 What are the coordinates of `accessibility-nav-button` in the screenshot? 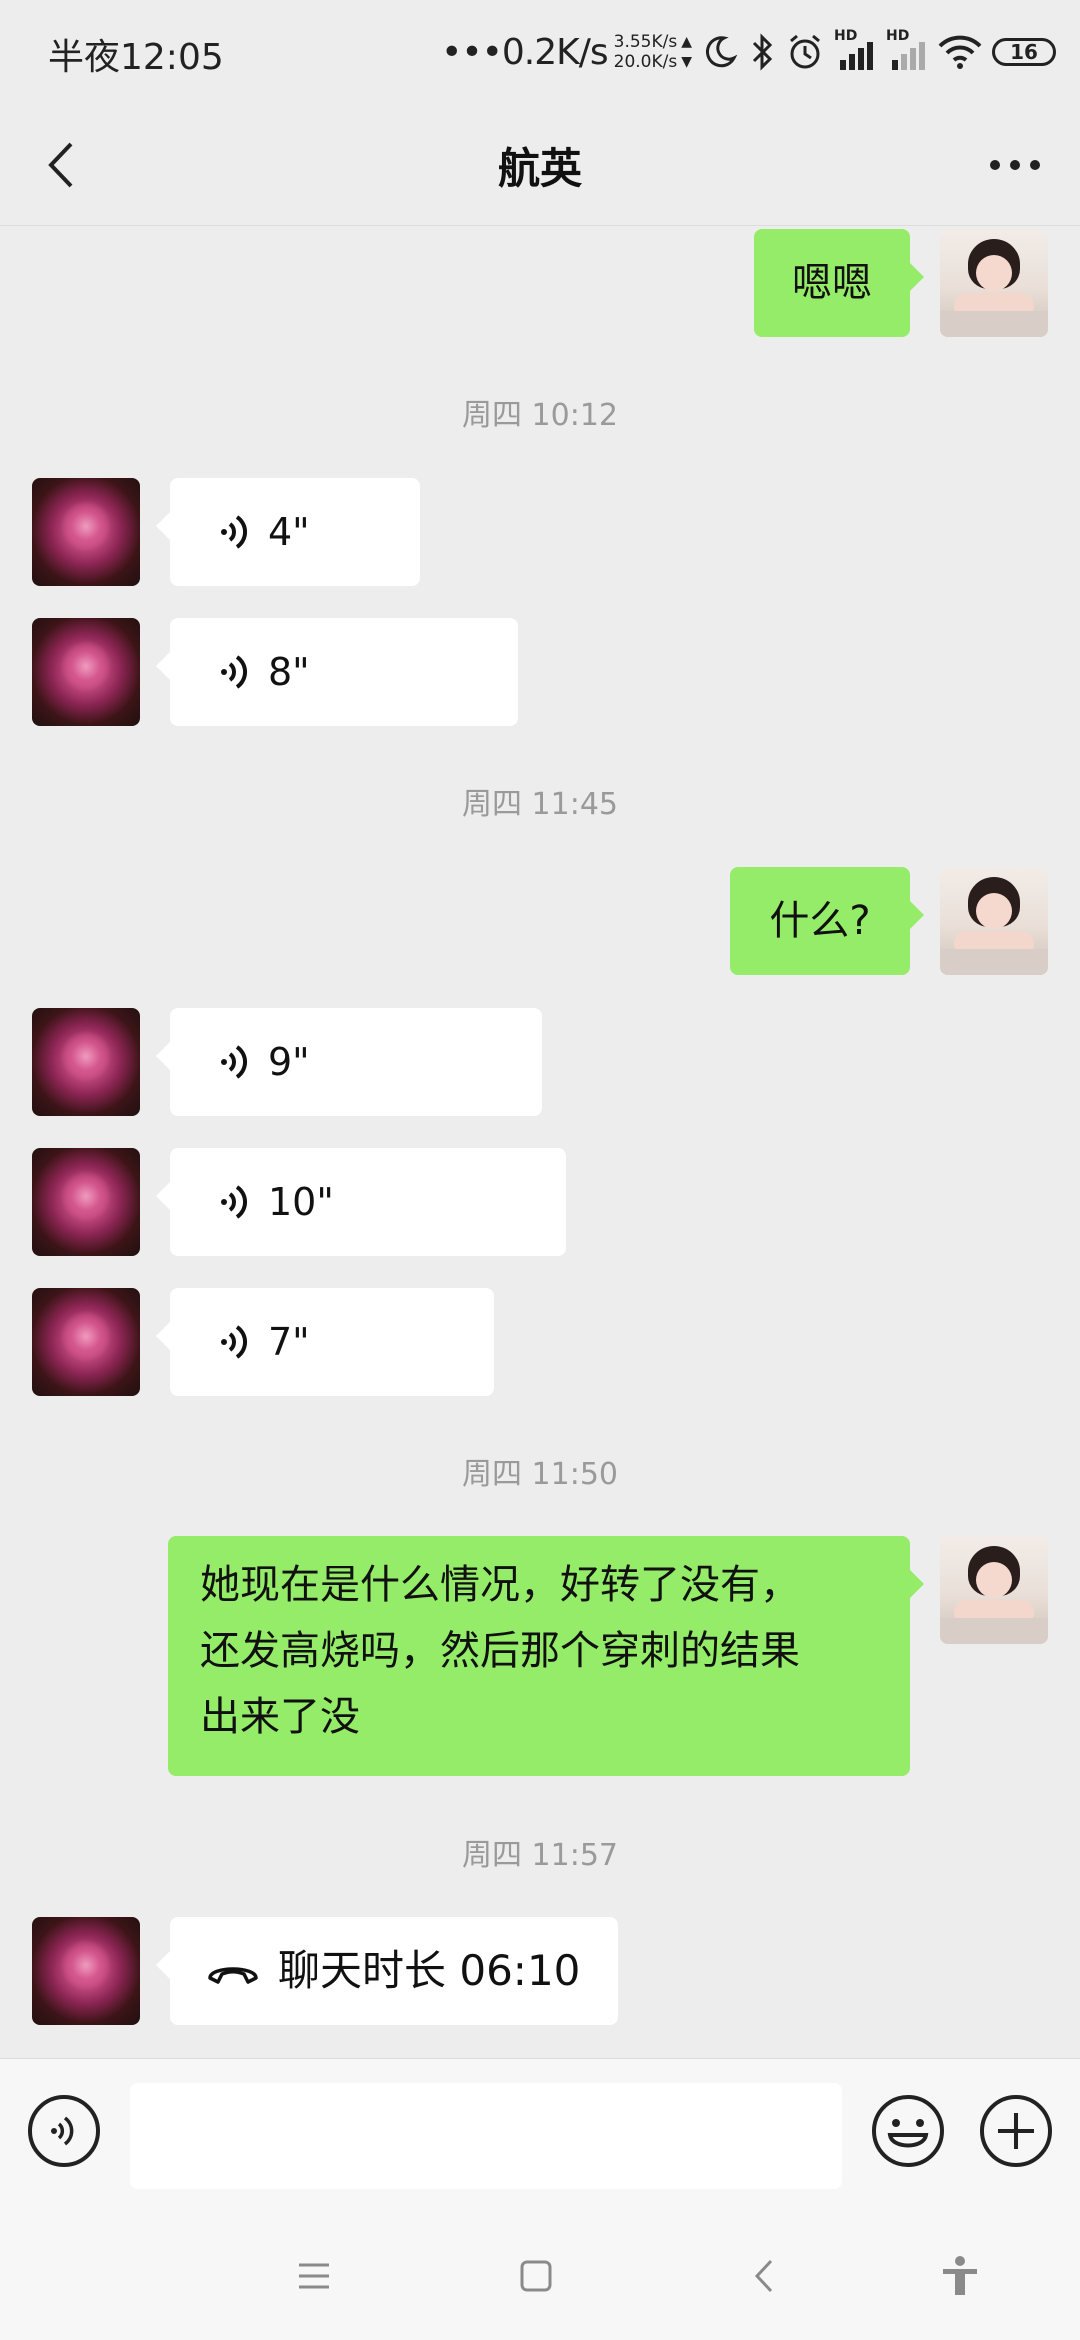 It's located at (960, 2276).